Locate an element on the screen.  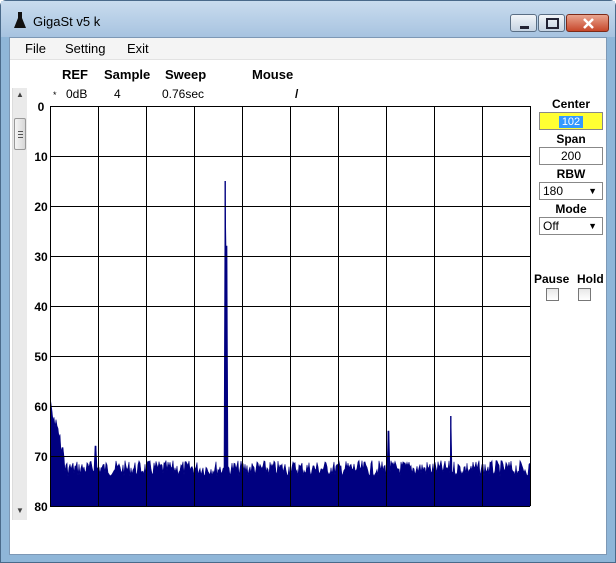
mode-value: Off is located at coordinates (551, 226).